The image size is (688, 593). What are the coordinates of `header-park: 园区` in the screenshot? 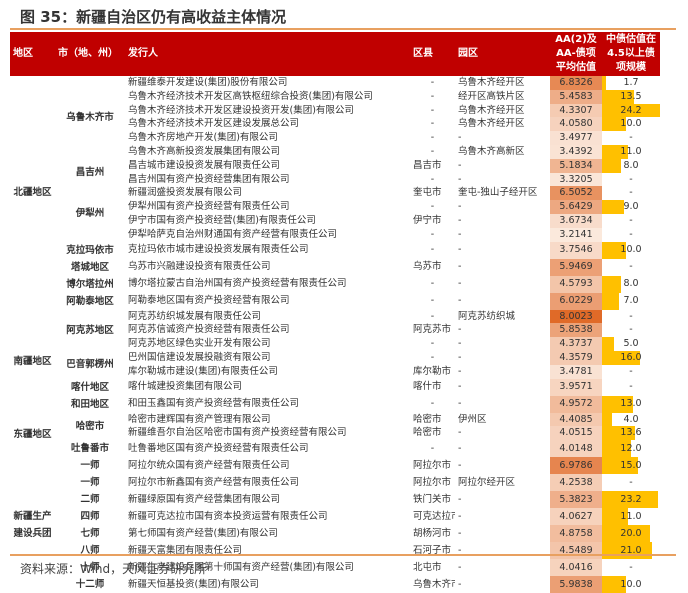 It's located at (502, 54).